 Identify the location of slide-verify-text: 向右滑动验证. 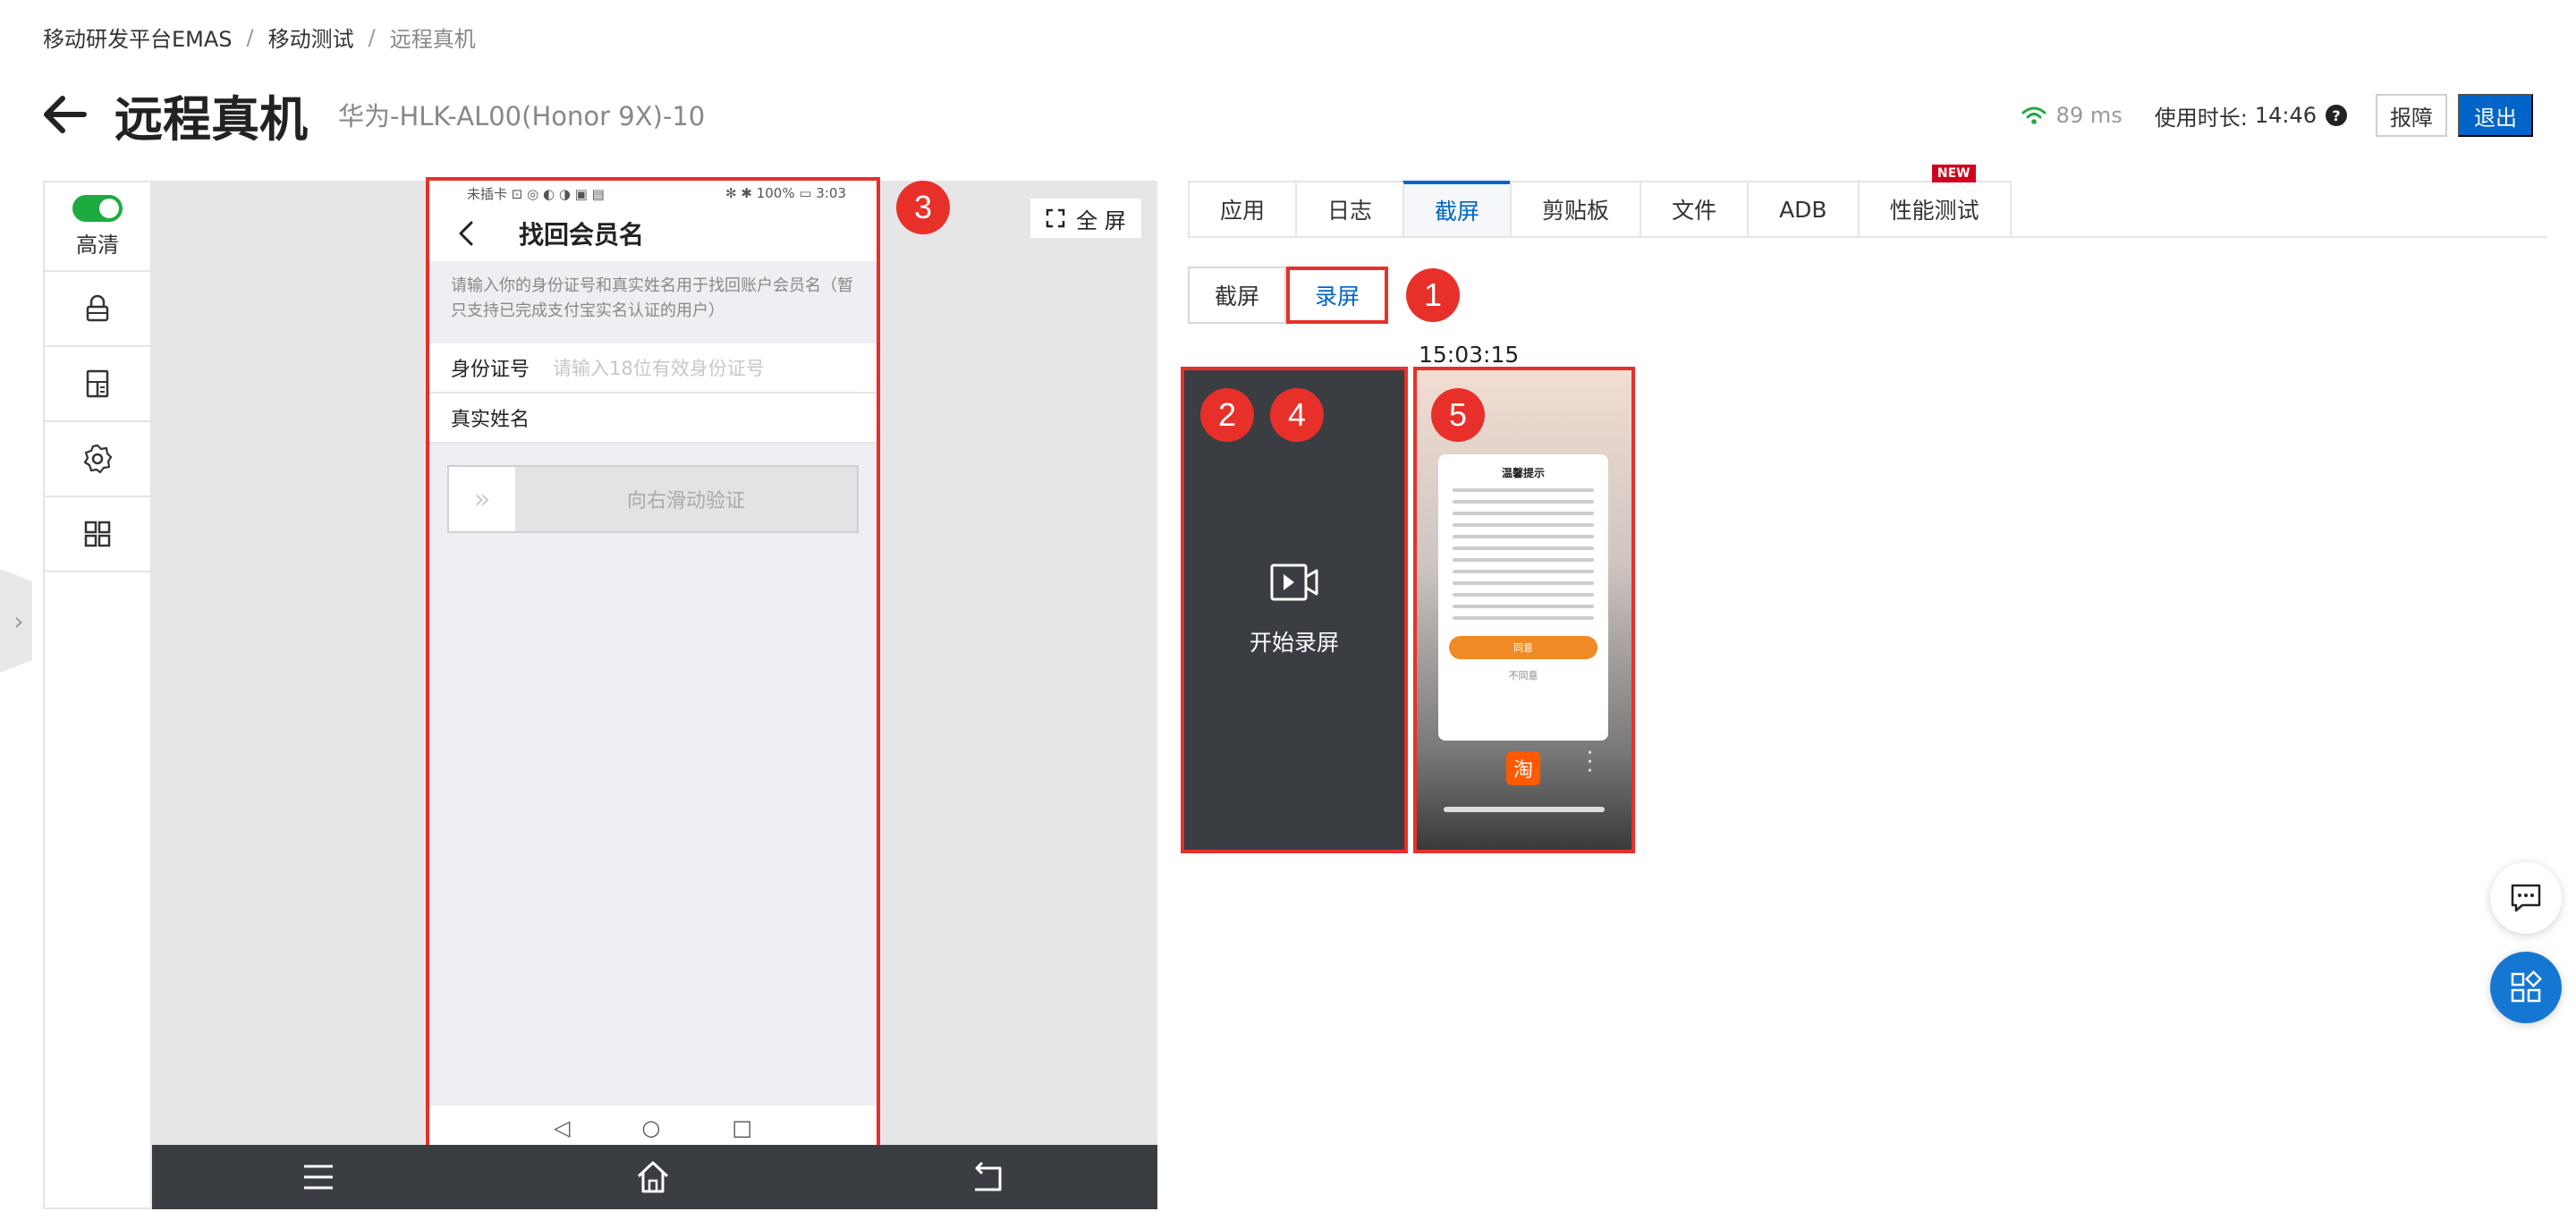
(685, 502).